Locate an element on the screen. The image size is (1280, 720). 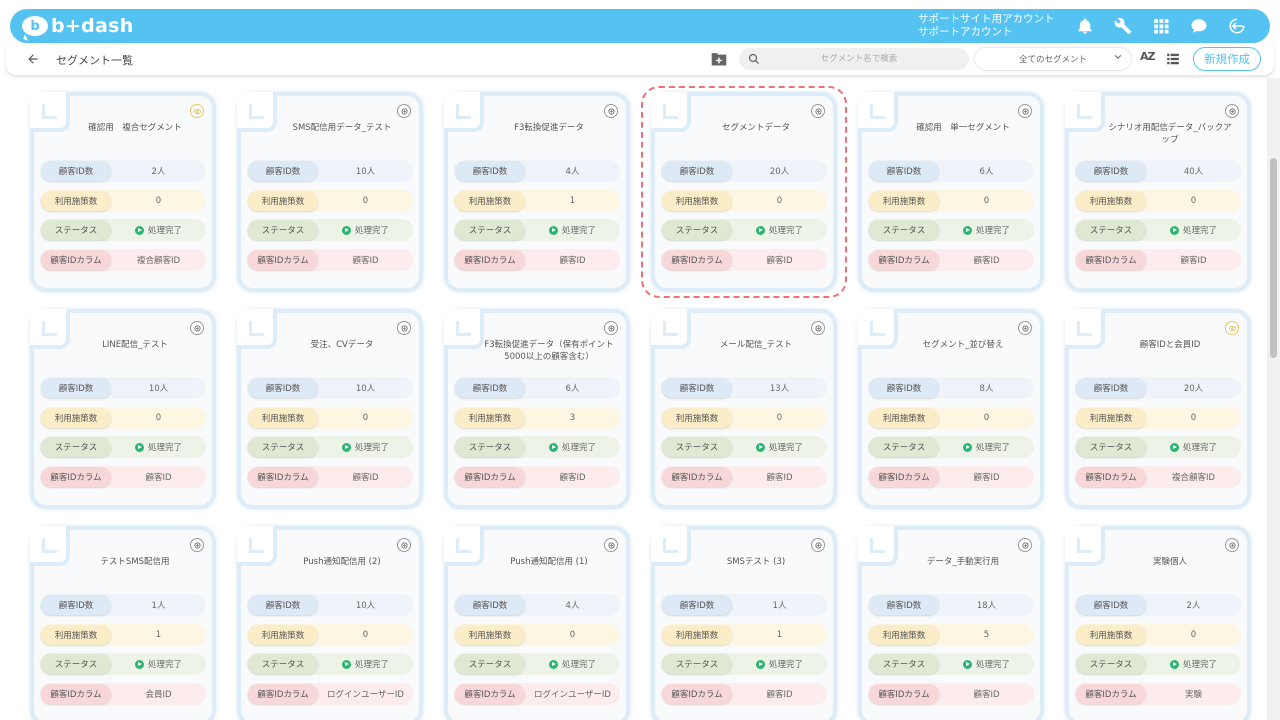
card-title: F3転換促進データ is located at coordinates (549, 128).